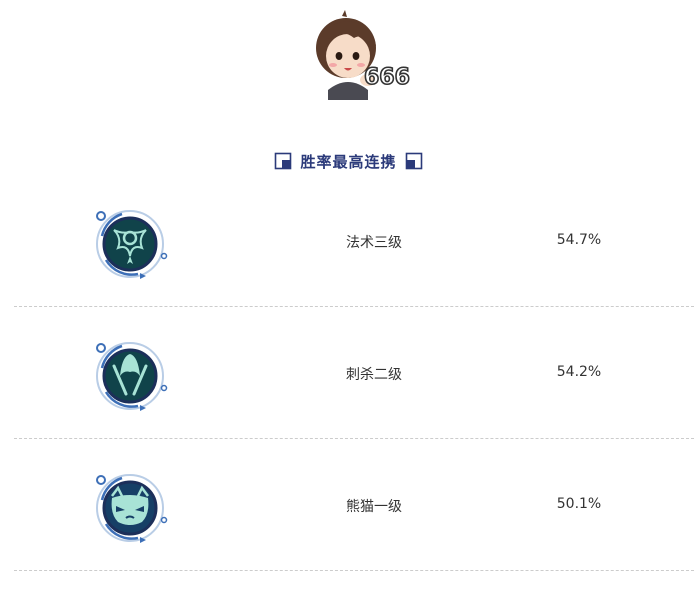 The width and height of the screenshot is (697, 590). I want to click on section-title-row: 胜率最高连携, so click(348, 161).